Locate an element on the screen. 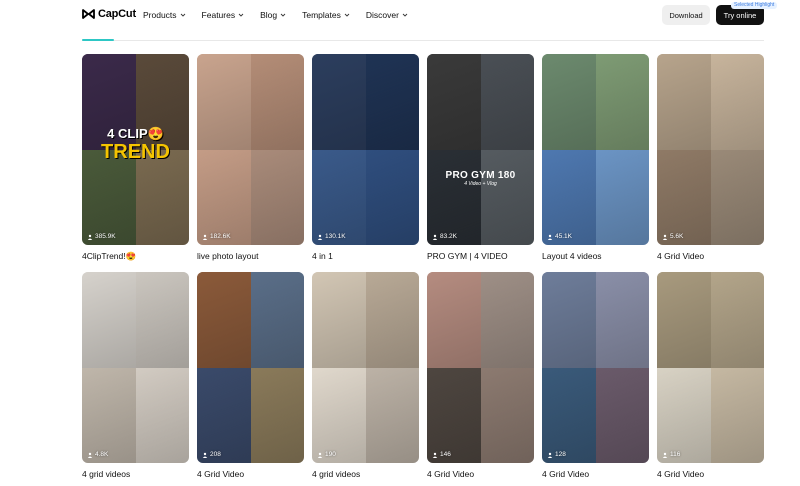  template-title: 4ClipTrend!😍 is located at coordinates (109, 256).